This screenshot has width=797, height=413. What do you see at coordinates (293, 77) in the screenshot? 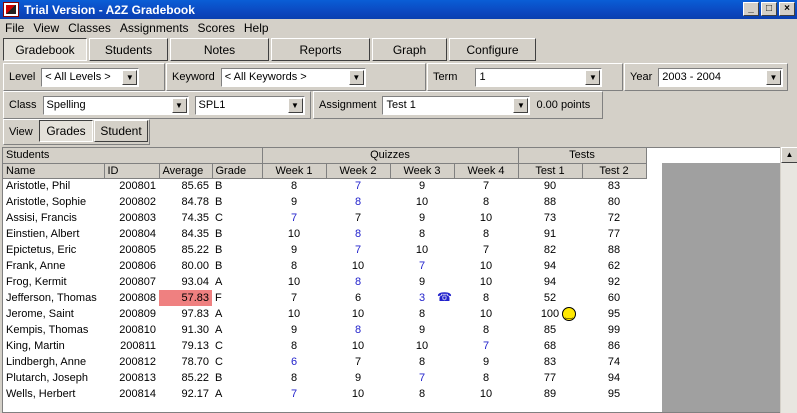
I see `keyword-select: < All Keywords > ▼` at bounding box center [293, 77].